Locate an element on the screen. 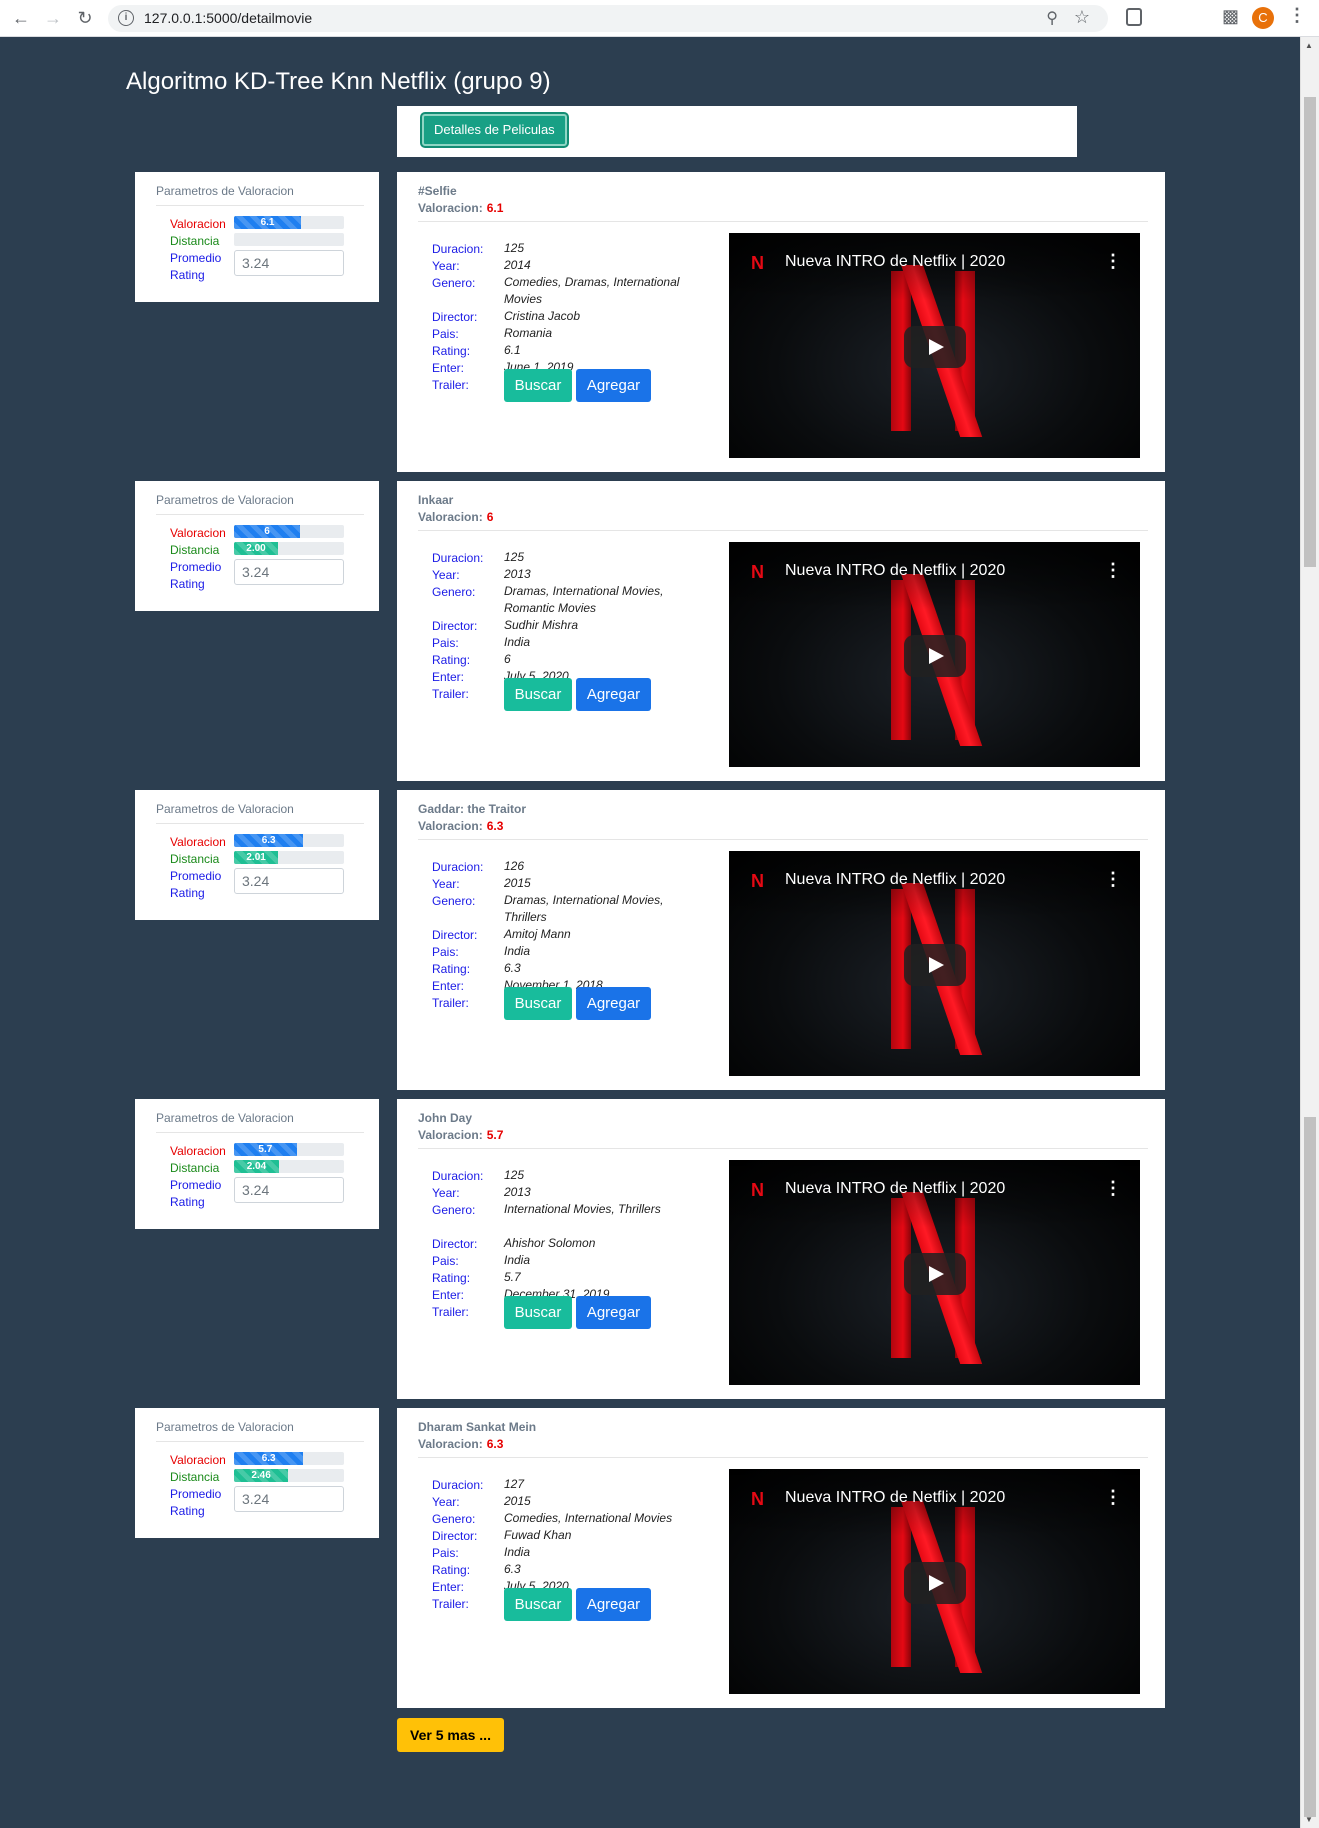 This screenshot has width=1319, height=1828. distancia-progress-fill: 2.01 is located at coordinates (256, 857).